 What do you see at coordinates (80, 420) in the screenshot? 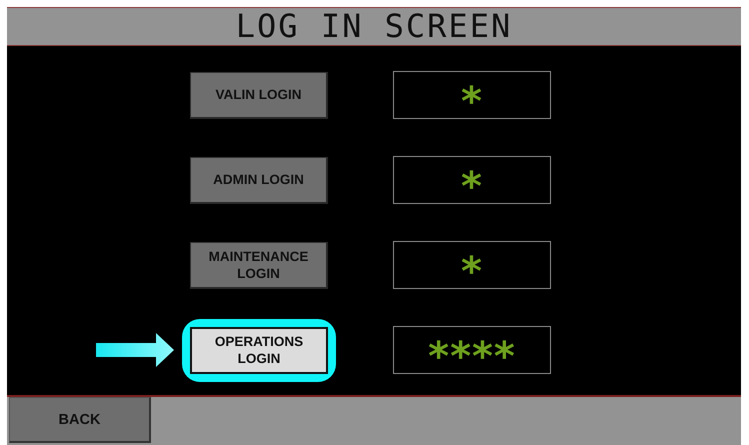
I see `back-button: BACK` at bounding box center [80, 420].